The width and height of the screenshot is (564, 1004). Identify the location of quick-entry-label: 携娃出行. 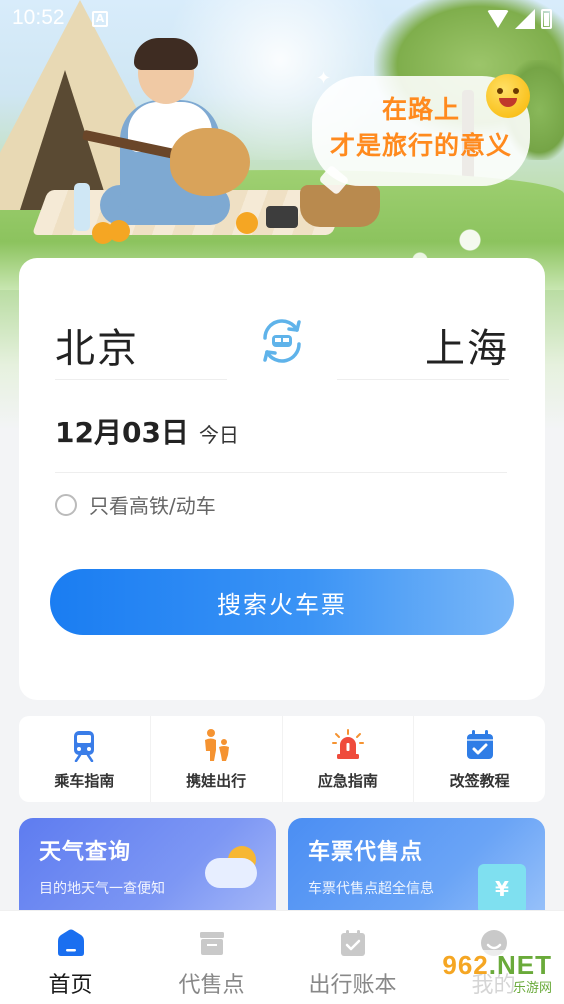
(216, 781).